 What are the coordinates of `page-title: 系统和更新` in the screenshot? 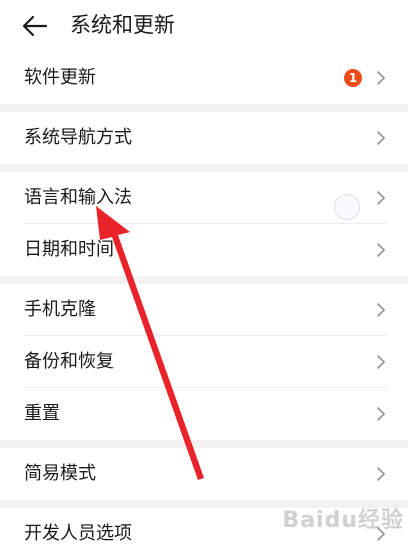 It's located at (122, 25).